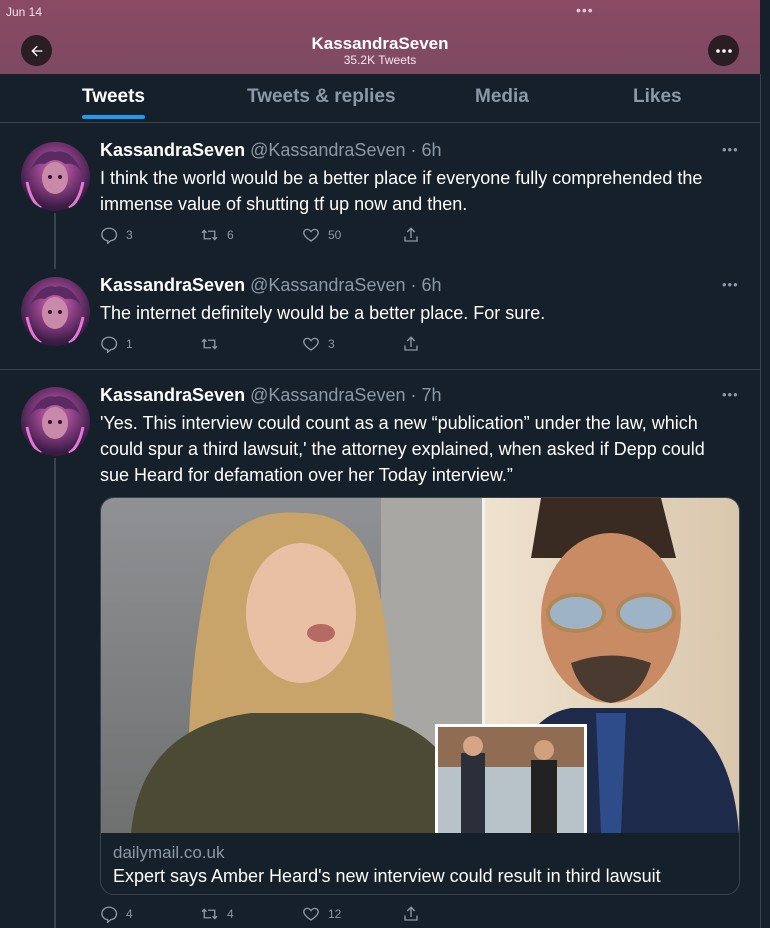 The image size is (770, 928). What do you see at coordinates (760, 501) in the screenshot?
I see `column-divider` at bounding box center [760, 501].